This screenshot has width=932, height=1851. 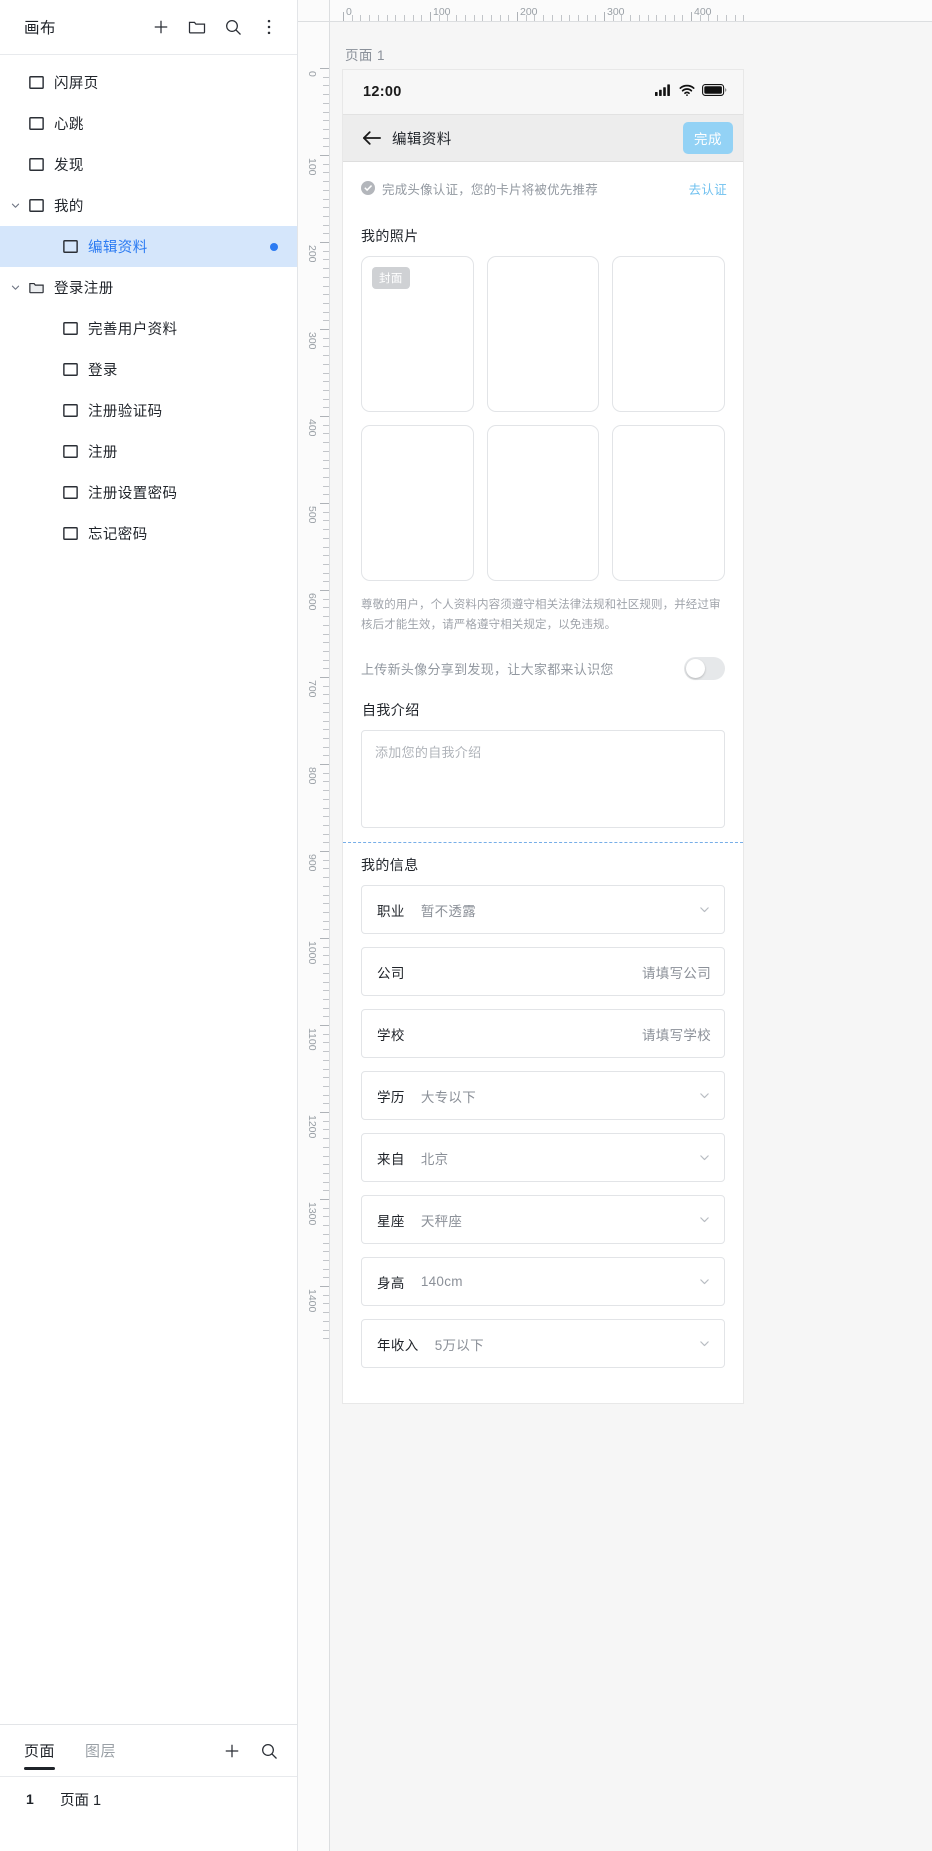 I want to click on sidebar-item-7: 完善用户资料, so click(x=148, y=328).